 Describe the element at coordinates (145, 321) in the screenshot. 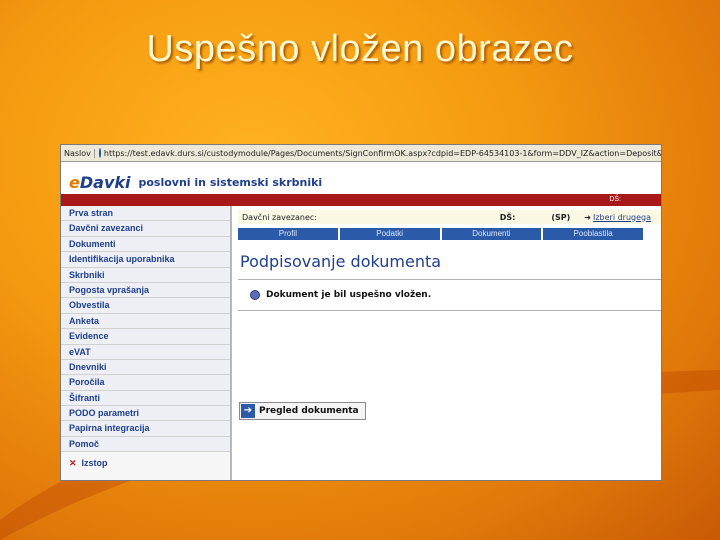

I see `sidebar-item-anketa: Anketa` at that location.